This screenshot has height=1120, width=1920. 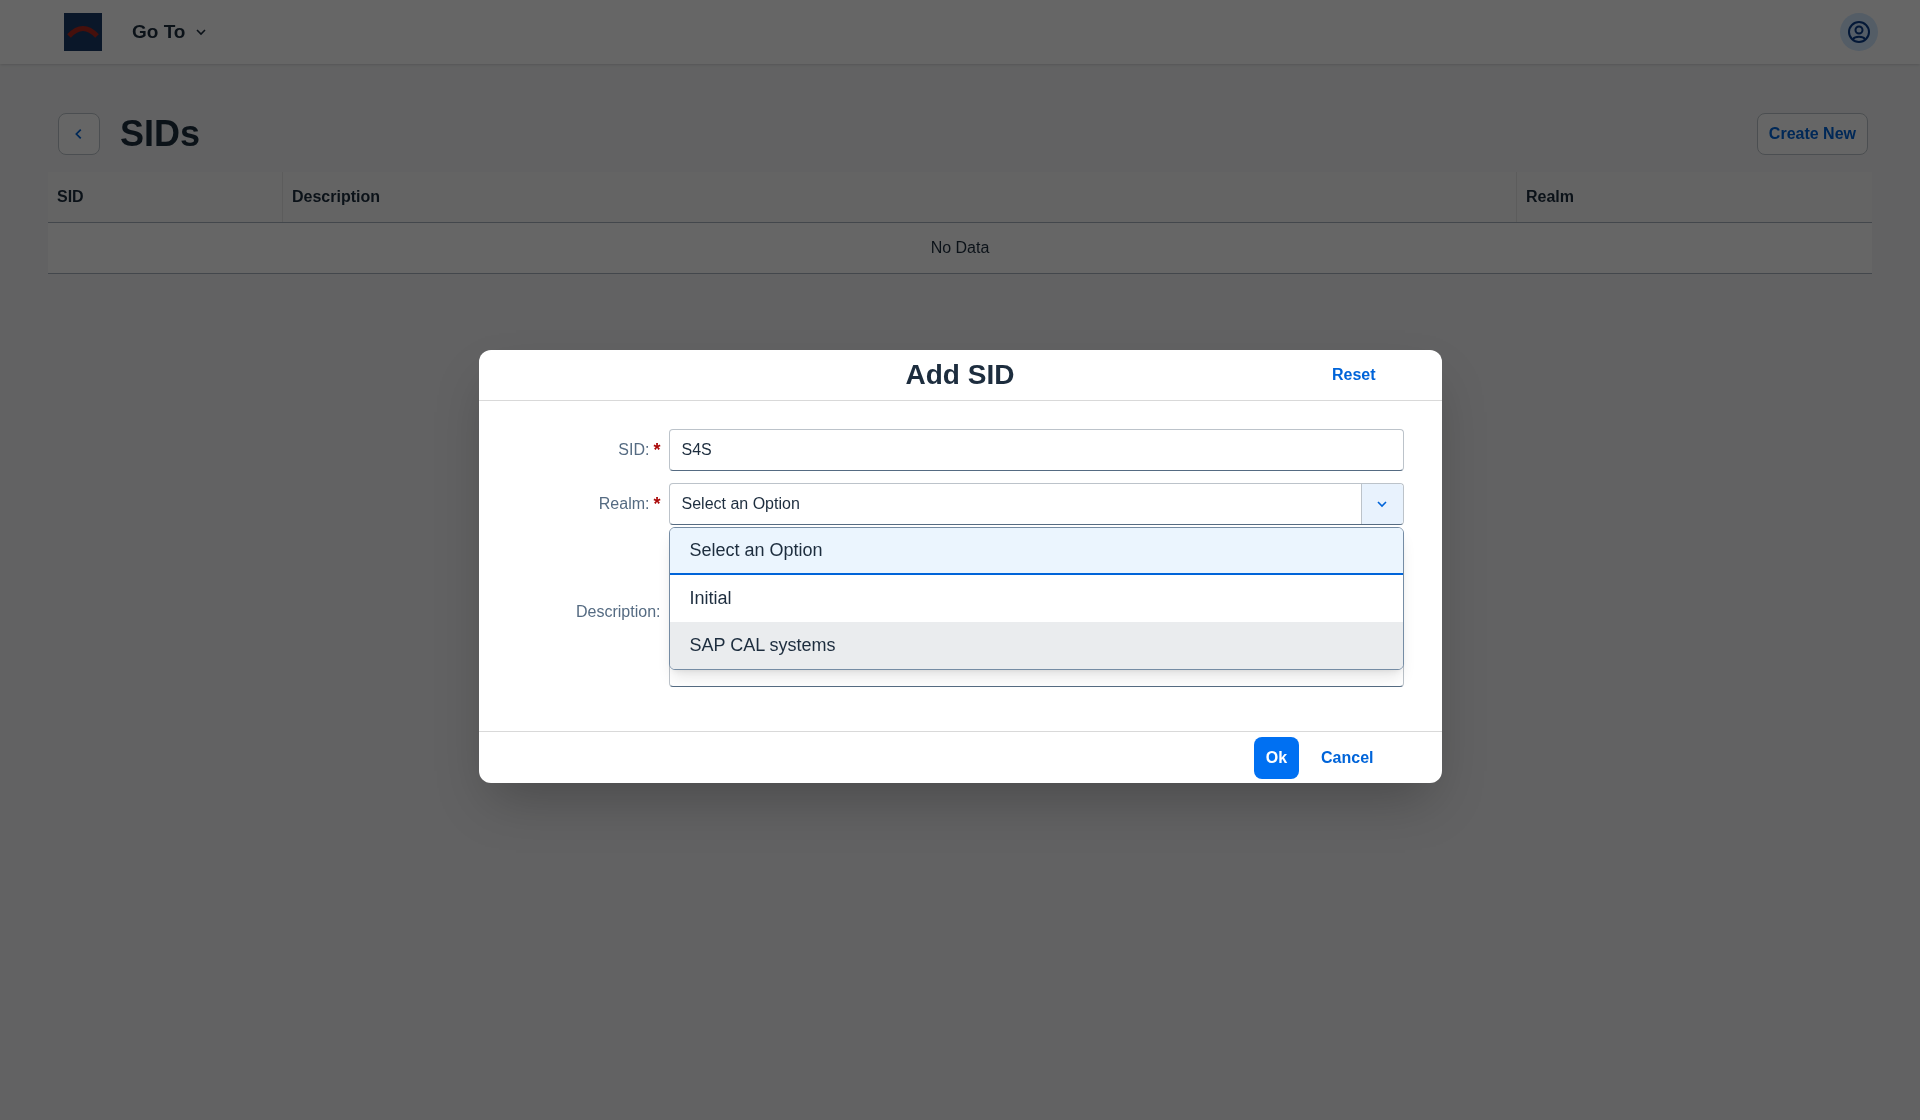 I want to click on field-label: SID:, so click(x=634, y=450).